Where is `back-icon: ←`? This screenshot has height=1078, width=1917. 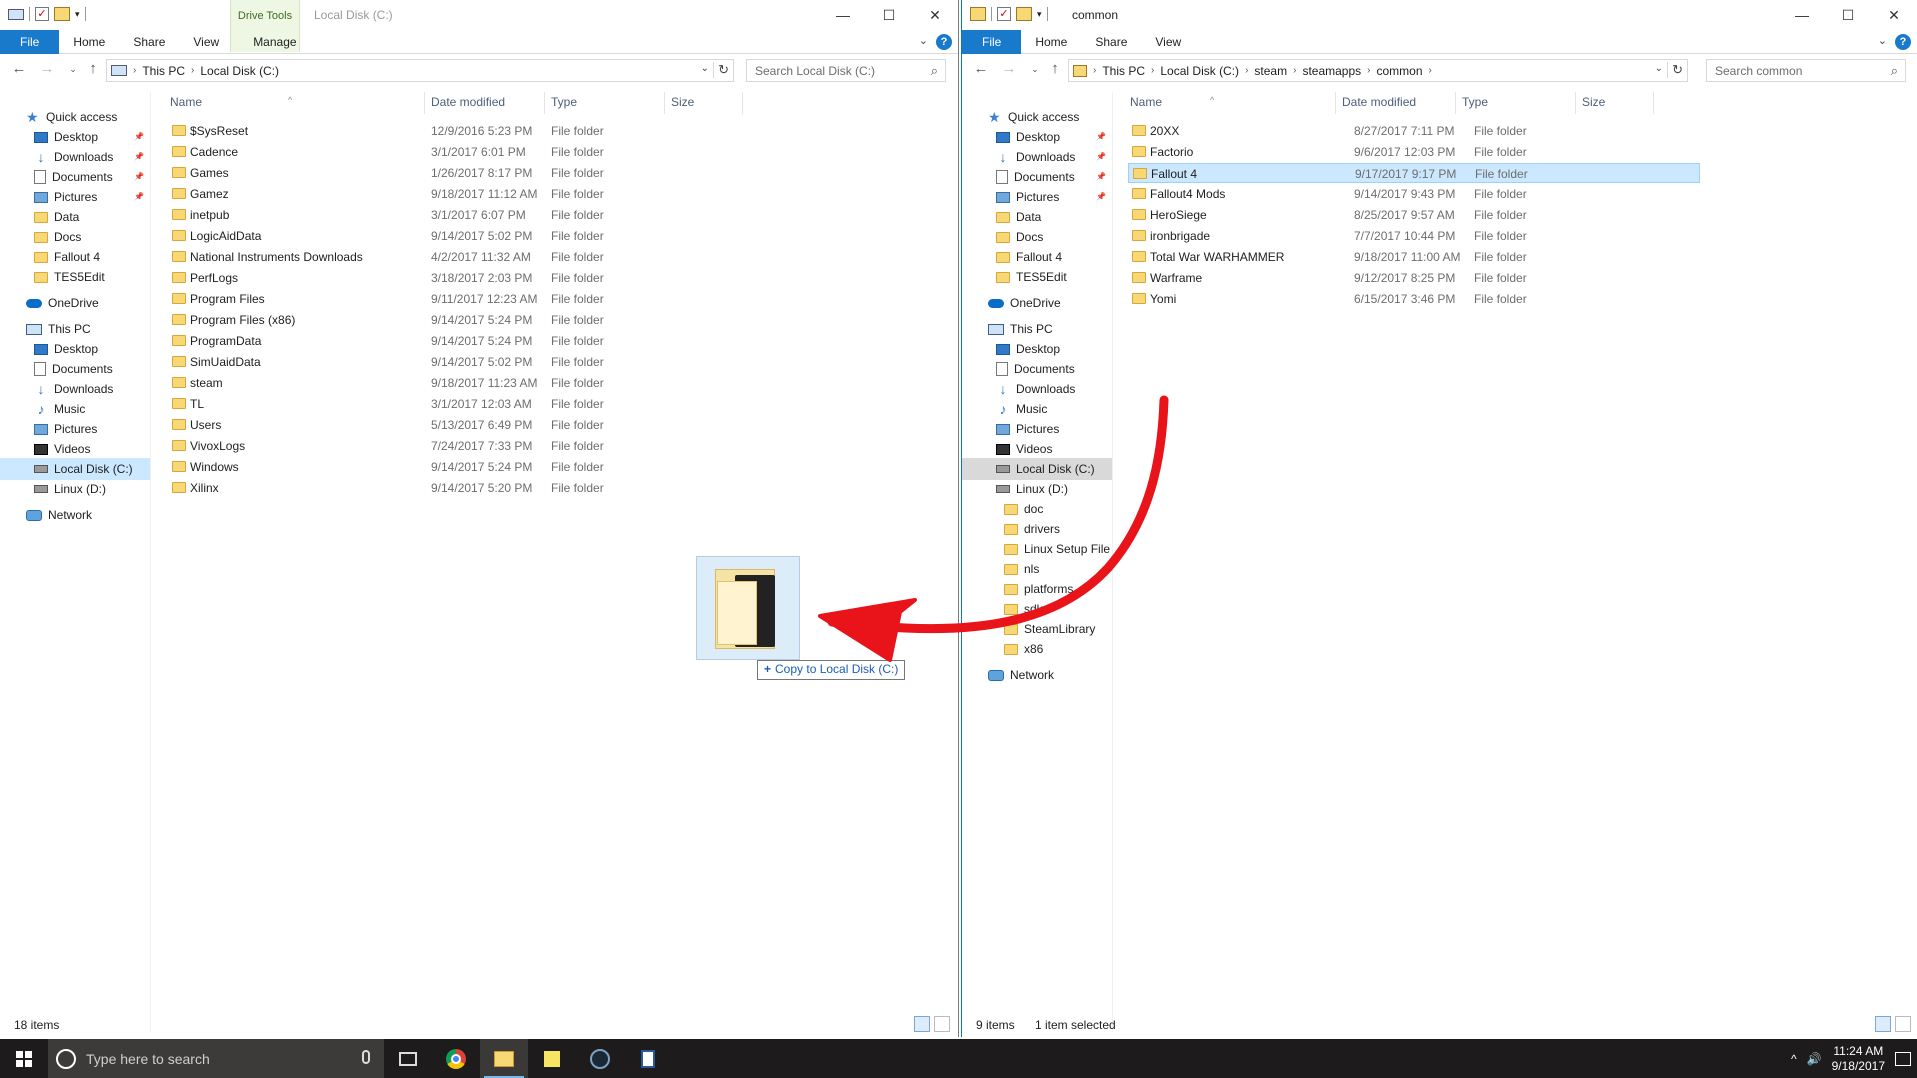 back-icon: ← is located at coordinates (19, 68).